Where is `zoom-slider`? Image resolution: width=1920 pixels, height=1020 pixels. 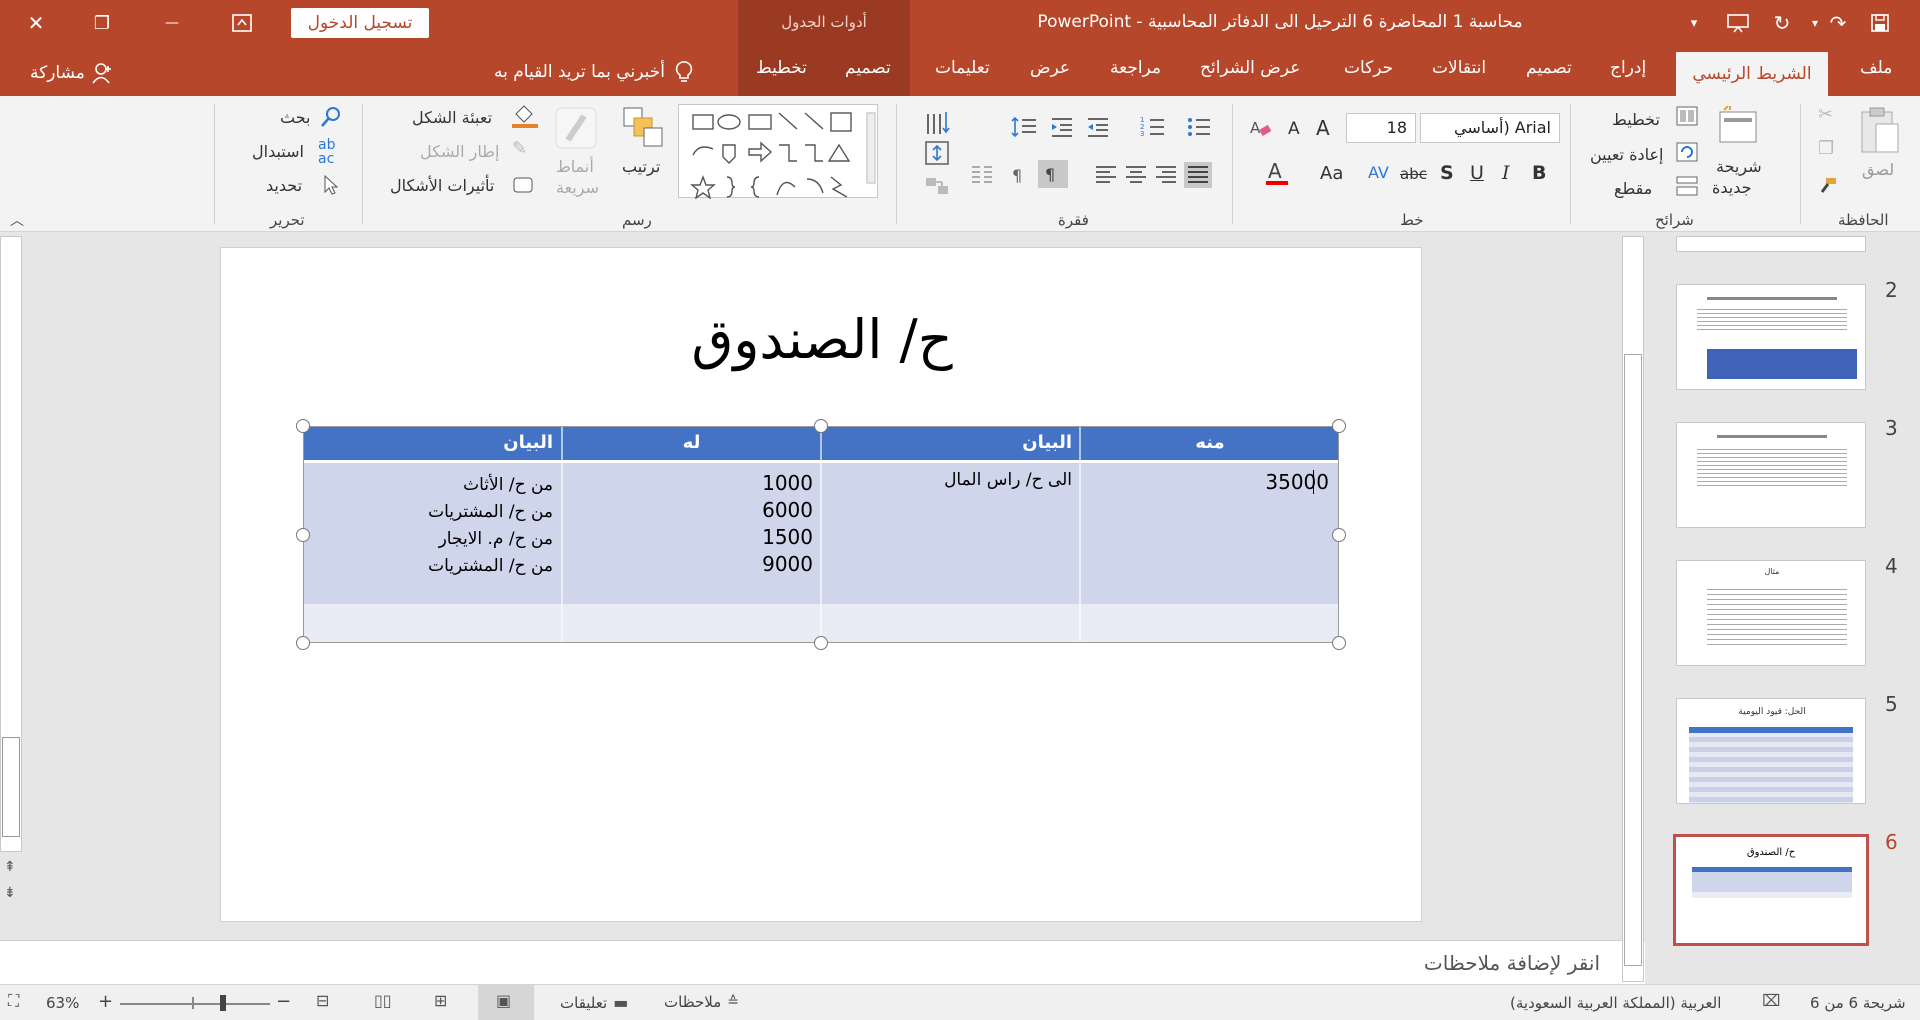 zoom-slider is located at coordinates (195, 1004).